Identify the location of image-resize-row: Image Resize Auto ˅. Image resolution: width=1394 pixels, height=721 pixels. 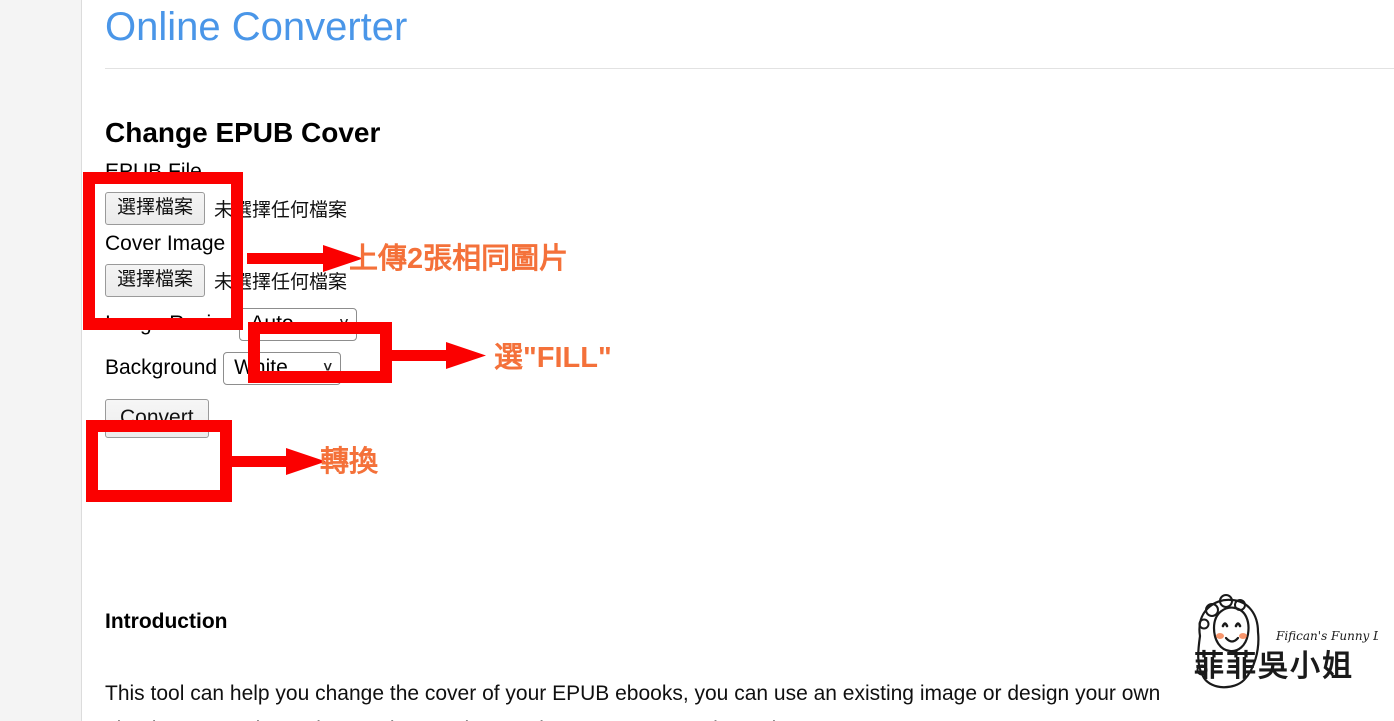
(455, 324).